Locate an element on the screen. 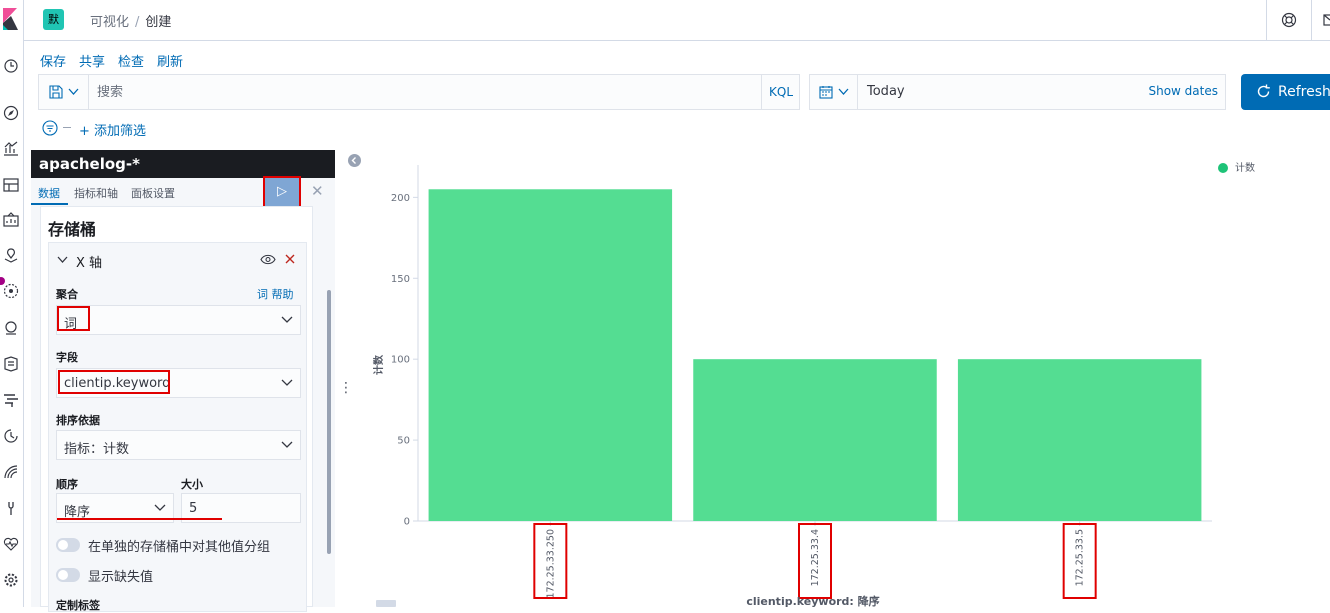  custom-label-heading: 定制标签 is located at coordinates (78, 605).